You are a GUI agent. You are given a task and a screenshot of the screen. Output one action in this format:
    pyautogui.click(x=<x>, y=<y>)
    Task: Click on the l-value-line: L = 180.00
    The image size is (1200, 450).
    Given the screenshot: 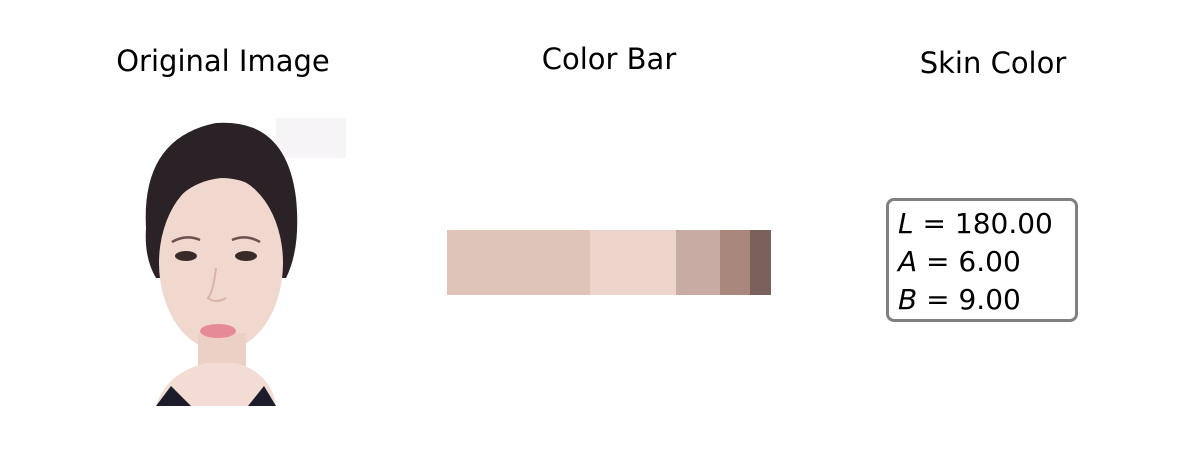 What is the action you would take?
    pyautogui.click(x=975, y=223)
    